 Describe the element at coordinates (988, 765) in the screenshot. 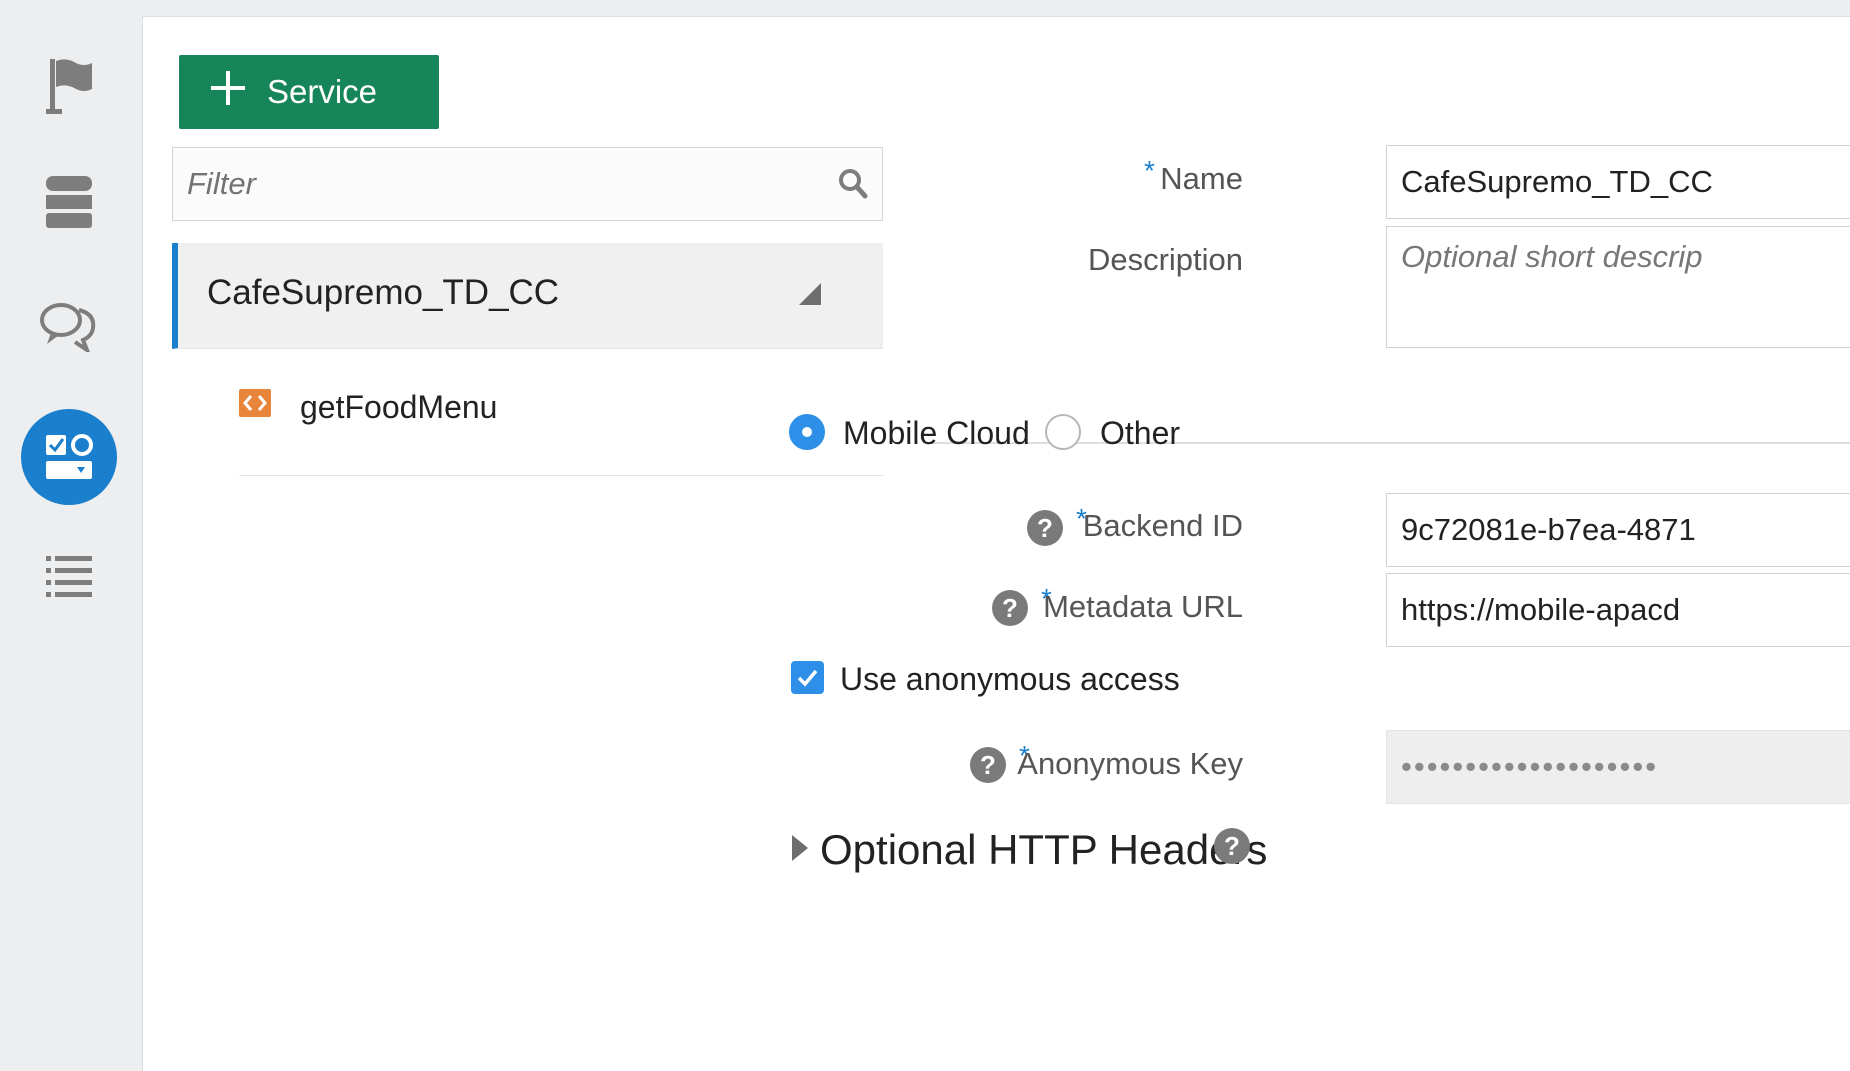

I see `anonymous-key-help-icon: ?` at that location.